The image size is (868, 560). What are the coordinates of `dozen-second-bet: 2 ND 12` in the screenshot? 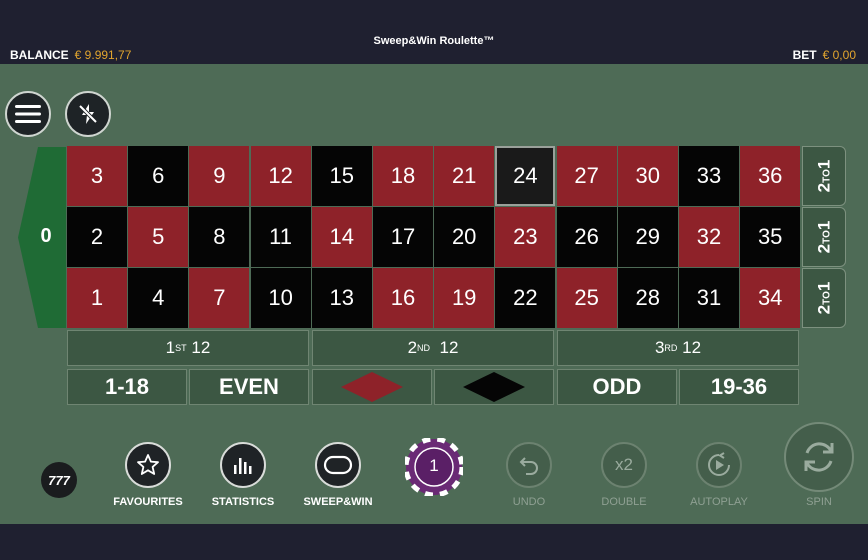 It's located at (433, 348).